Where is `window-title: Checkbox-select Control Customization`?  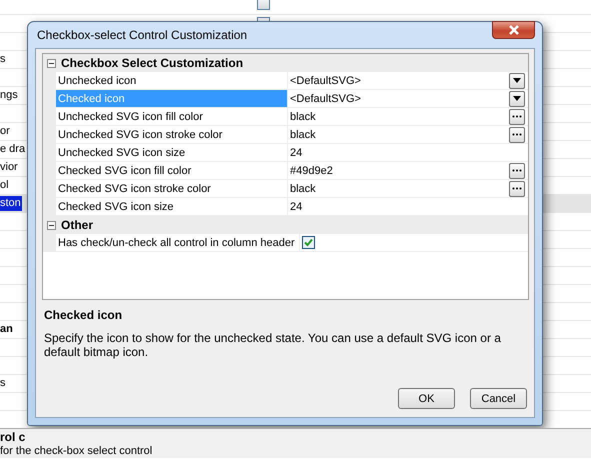
window-title: Checkbox-select Control Customization is located at coordinates (142, 35).